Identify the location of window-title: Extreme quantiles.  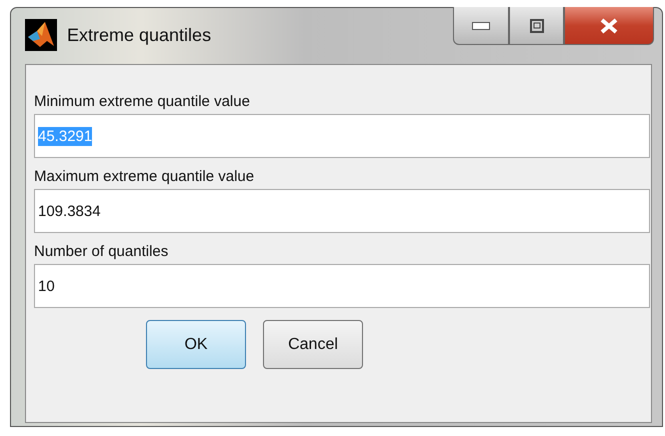
(139, 35).